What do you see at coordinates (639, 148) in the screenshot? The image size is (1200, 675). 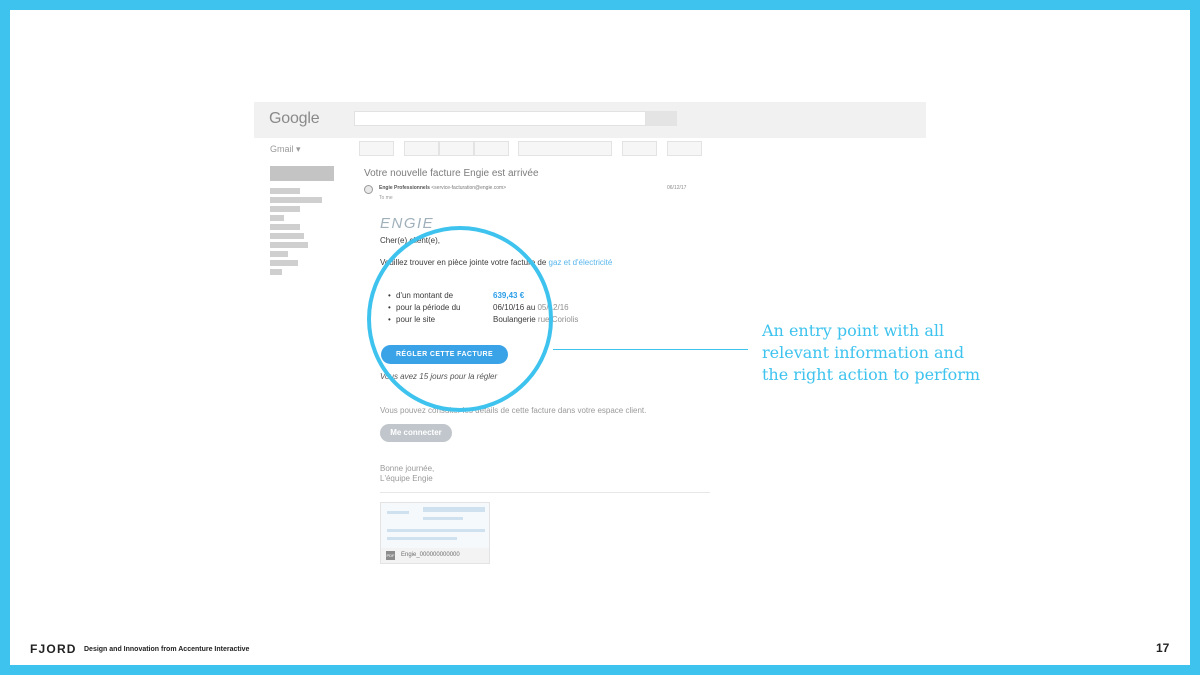 I see `toolbar-button-labels` at bounding box center [639, 148].